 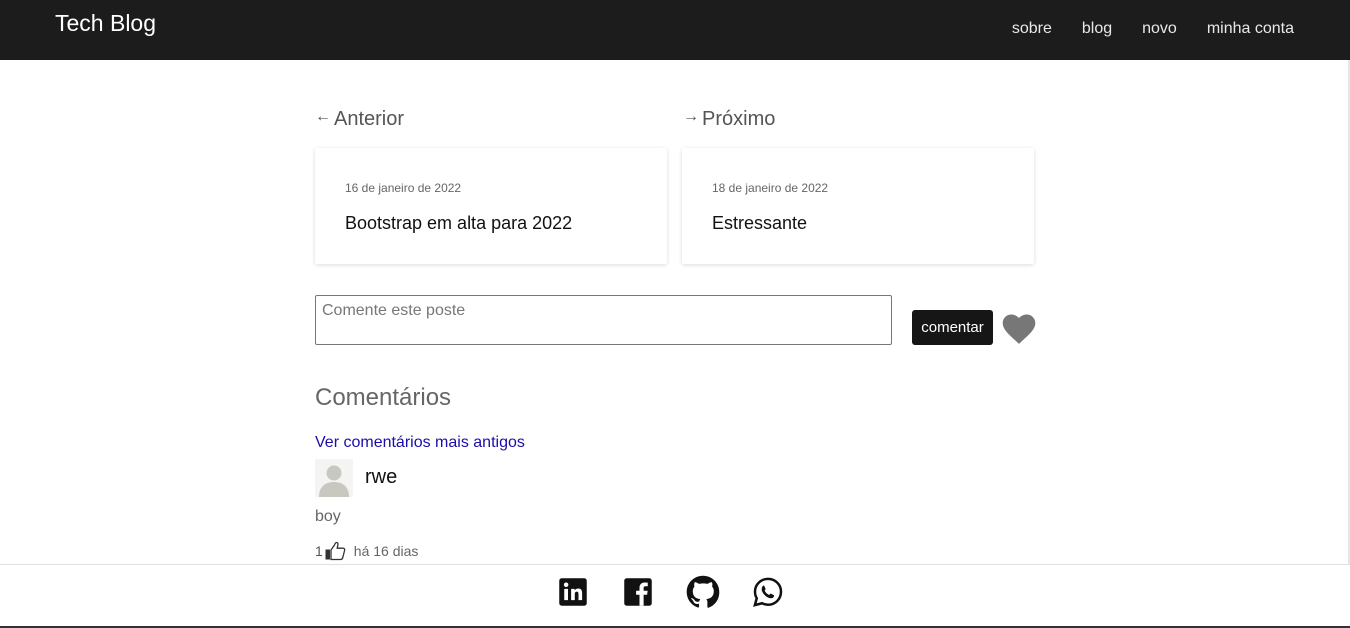 I want to click on main-nav: sobre blog novo minha conta, so click(x=1138, y=29).